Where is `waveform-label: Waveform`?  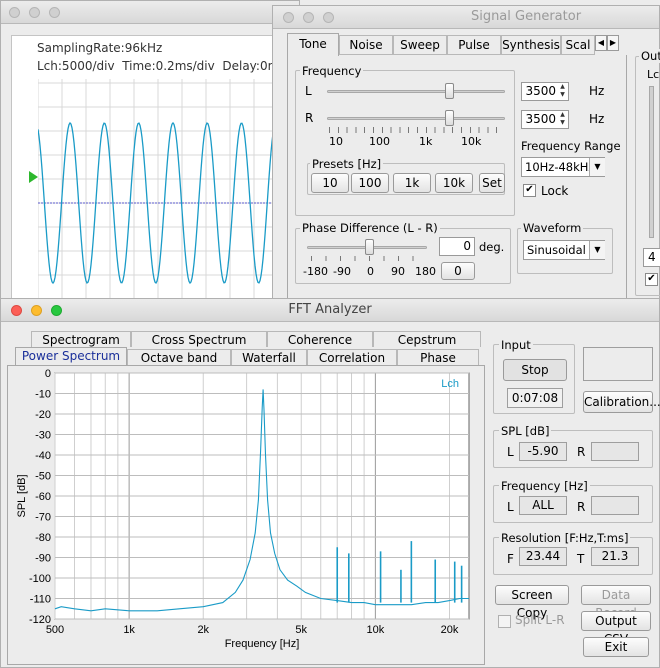
waveform-label: Waveform is located at coordinates (552, 228).